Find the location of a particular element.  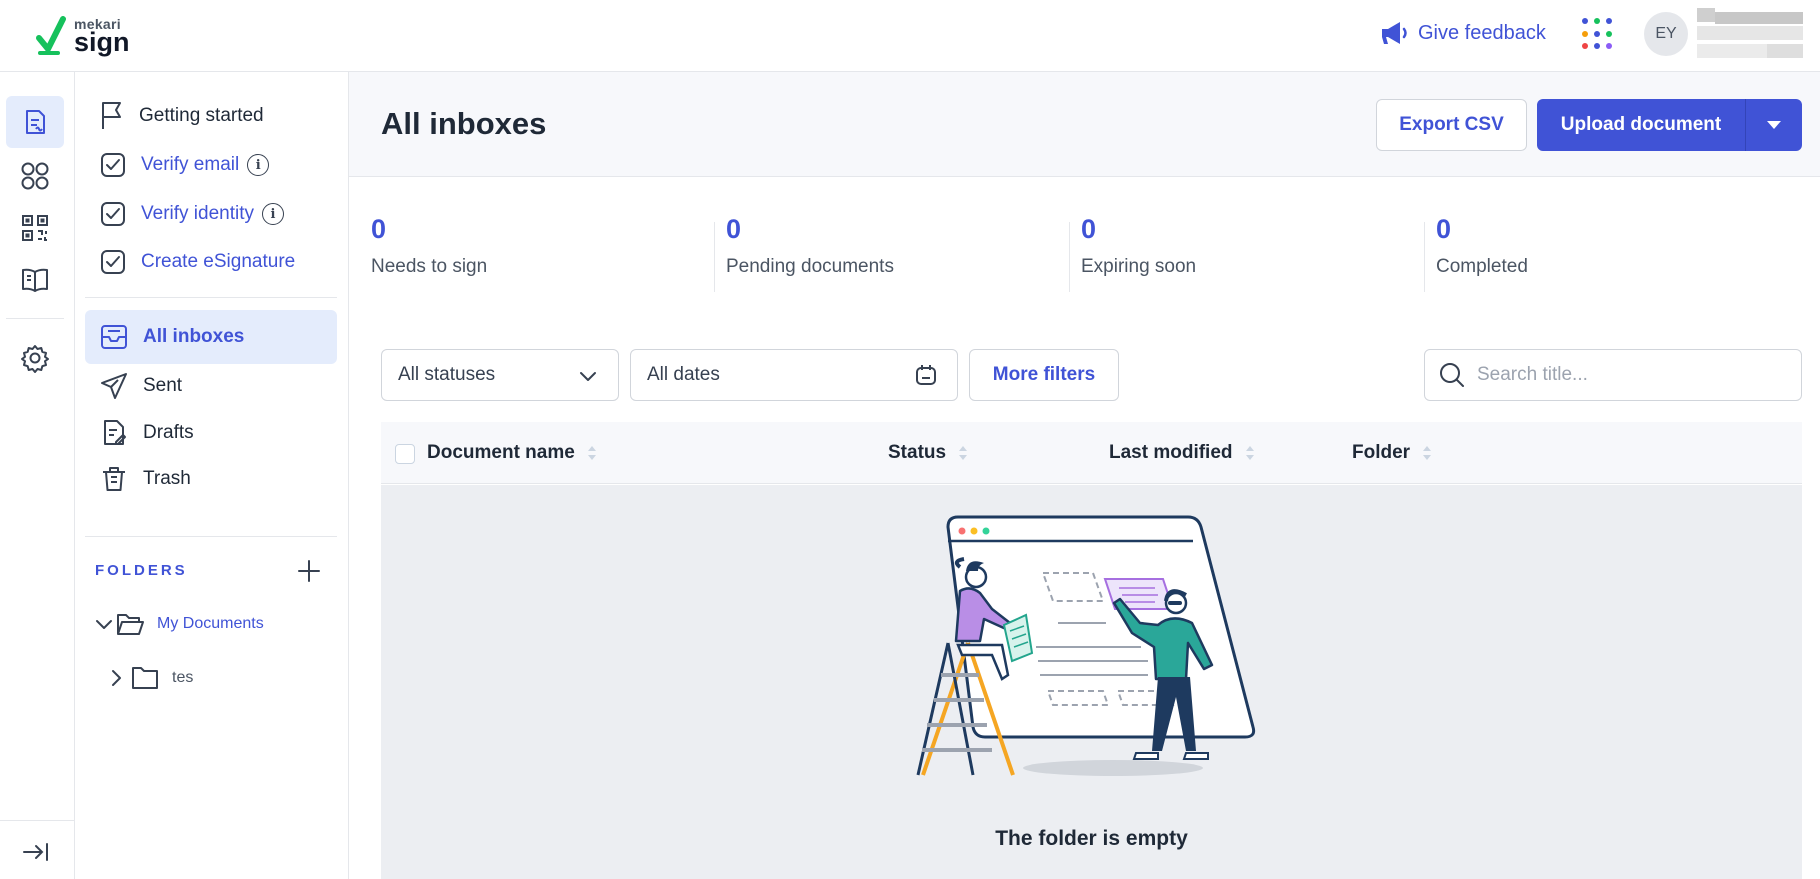

chevron-down-icon is located at coordinates (104, 624).